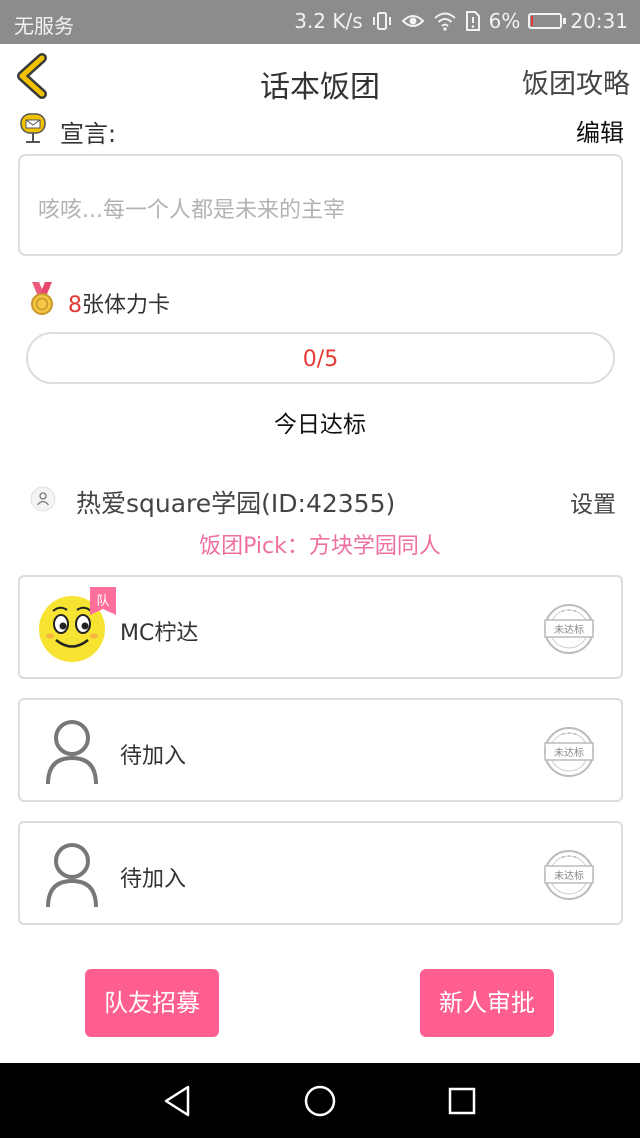 This screenshot has height=1138, width=640. I want to click on daily-progress-bar: 0/5, so click(320, 358).